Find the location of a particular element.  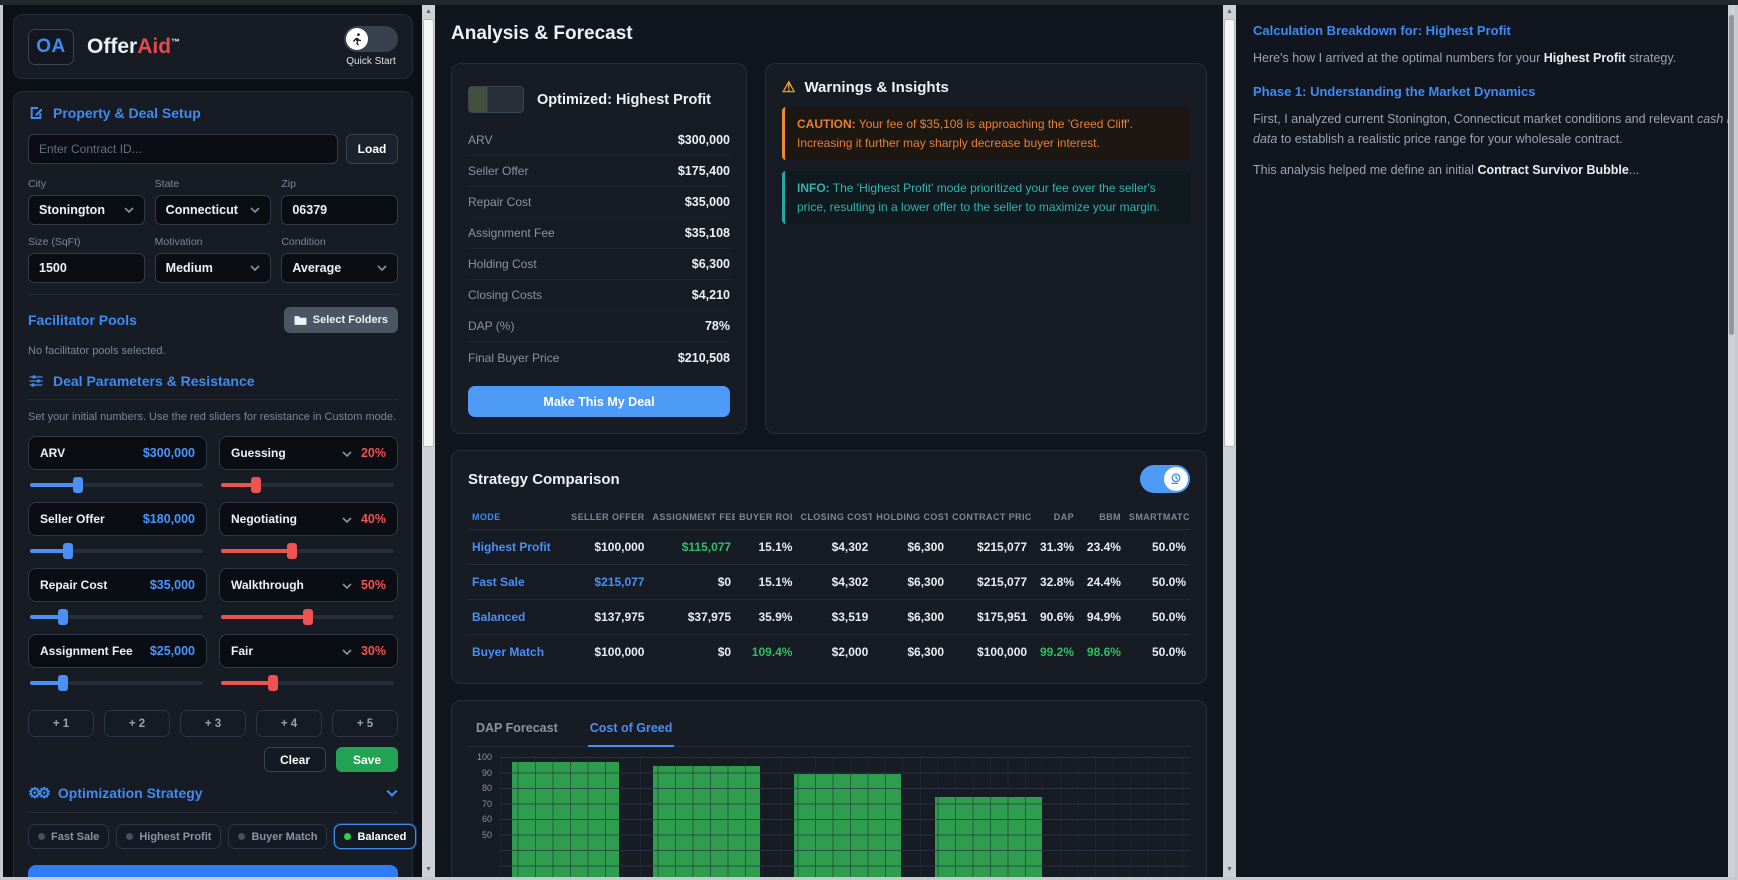

seller-offer-slider is located at coordinates (116, 551).